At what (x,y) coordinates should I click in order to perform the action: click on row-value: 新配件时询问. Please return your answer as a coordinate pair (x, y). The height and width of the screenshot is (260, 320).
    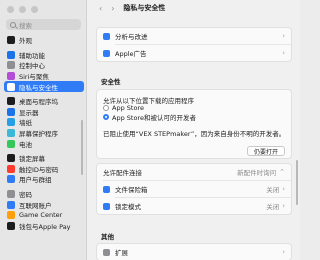
    Looking at the image, I should click on (257, 173).